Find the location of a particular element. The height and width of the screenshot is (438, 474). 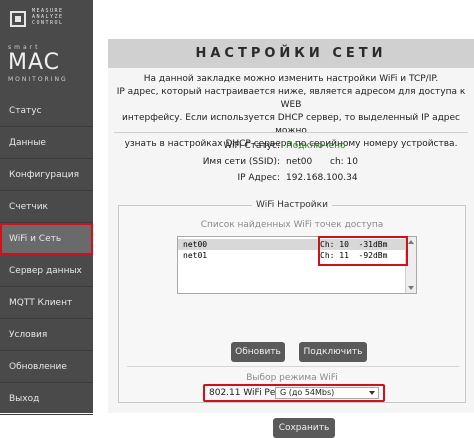

product-brand: smart MAC MONITORING is located at coordinates (50, 63).